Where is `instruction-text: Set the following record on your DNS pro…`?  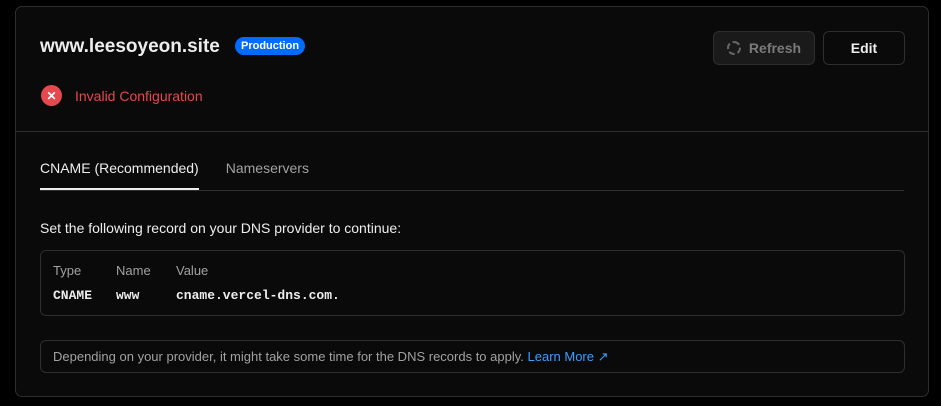 instruction-text: Set the following record on your DNS pro… is located at coordinates (221, 228).